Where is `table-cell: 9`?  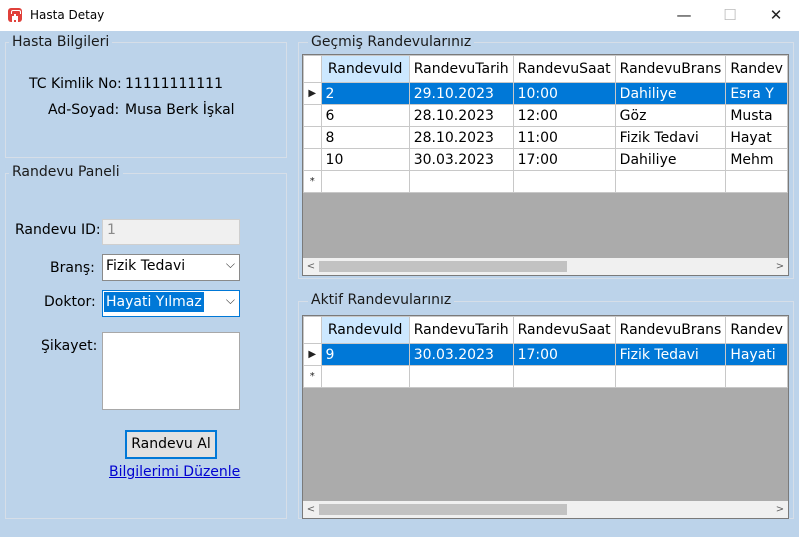 table-cell: 9 is located at coordinates (365, 354).